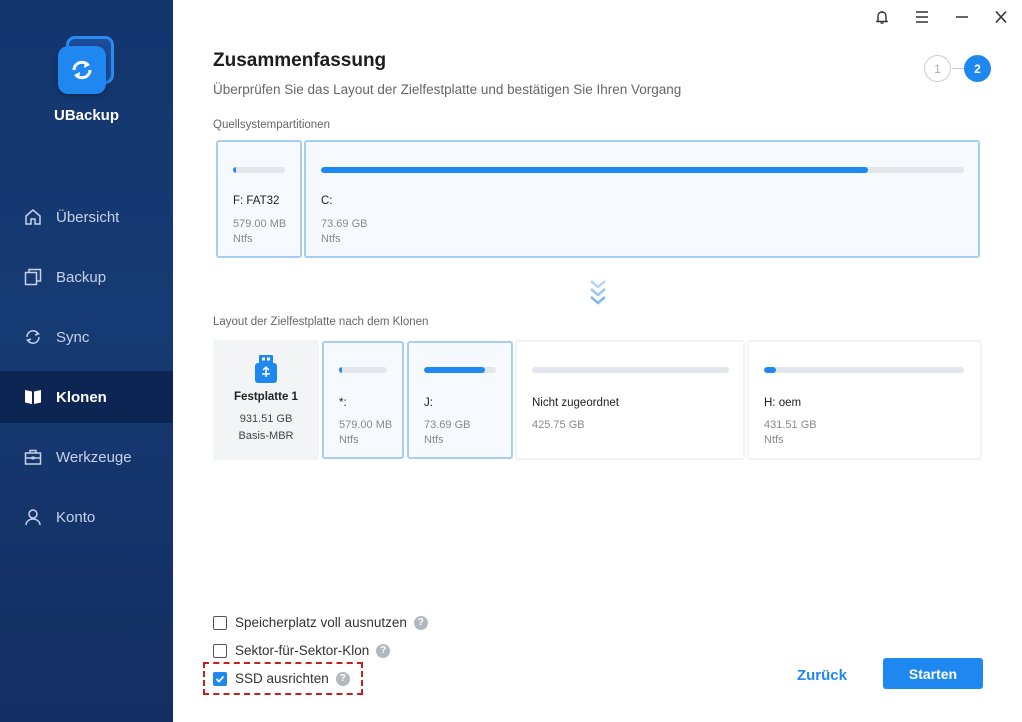 The width and height of the screenshot is (1022, 722). What do you see at coordinates (81, 277) in the screenshot?
I see `sidebar-item-label: Backup` at bounding box center [81, 277].